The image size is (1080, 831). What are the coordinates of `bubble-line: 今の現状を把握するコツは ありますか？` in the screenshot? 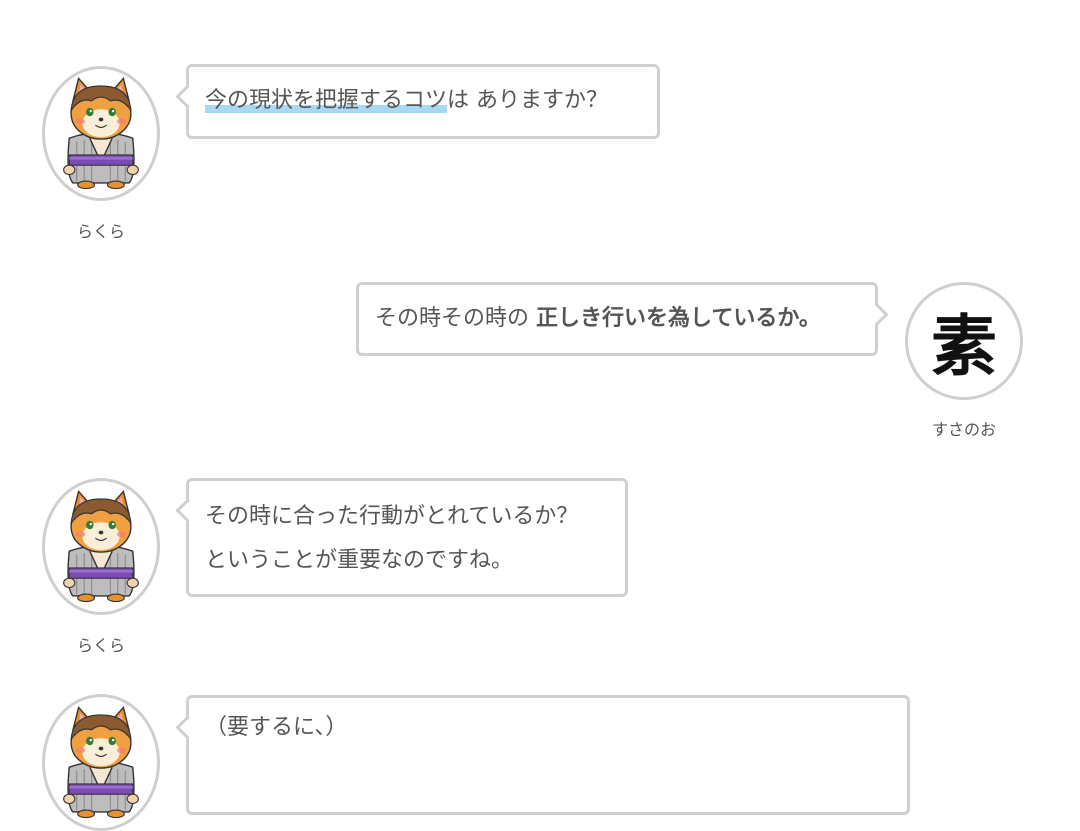 It's located at (423, 101).